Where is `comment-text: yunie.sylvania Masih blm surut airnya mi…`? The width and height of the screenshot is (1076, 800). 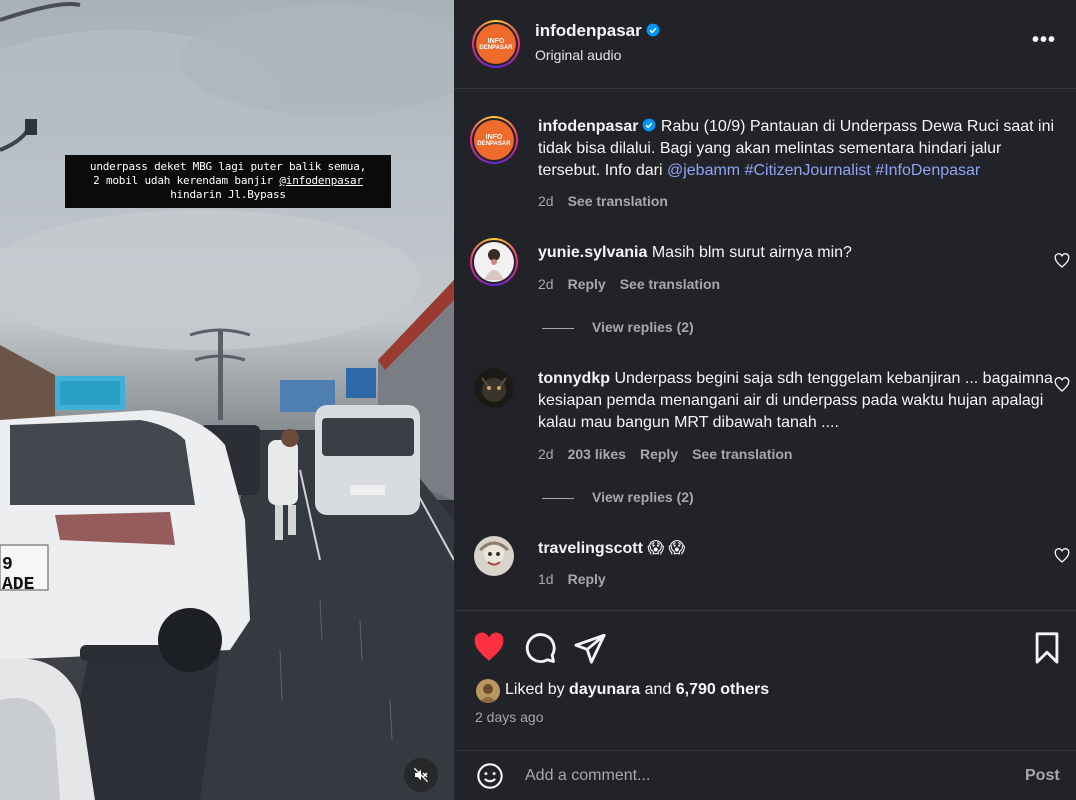 comment-text: yunie.sylvania Masih blm surut airnya mi… is located at coordinates (799, 253).